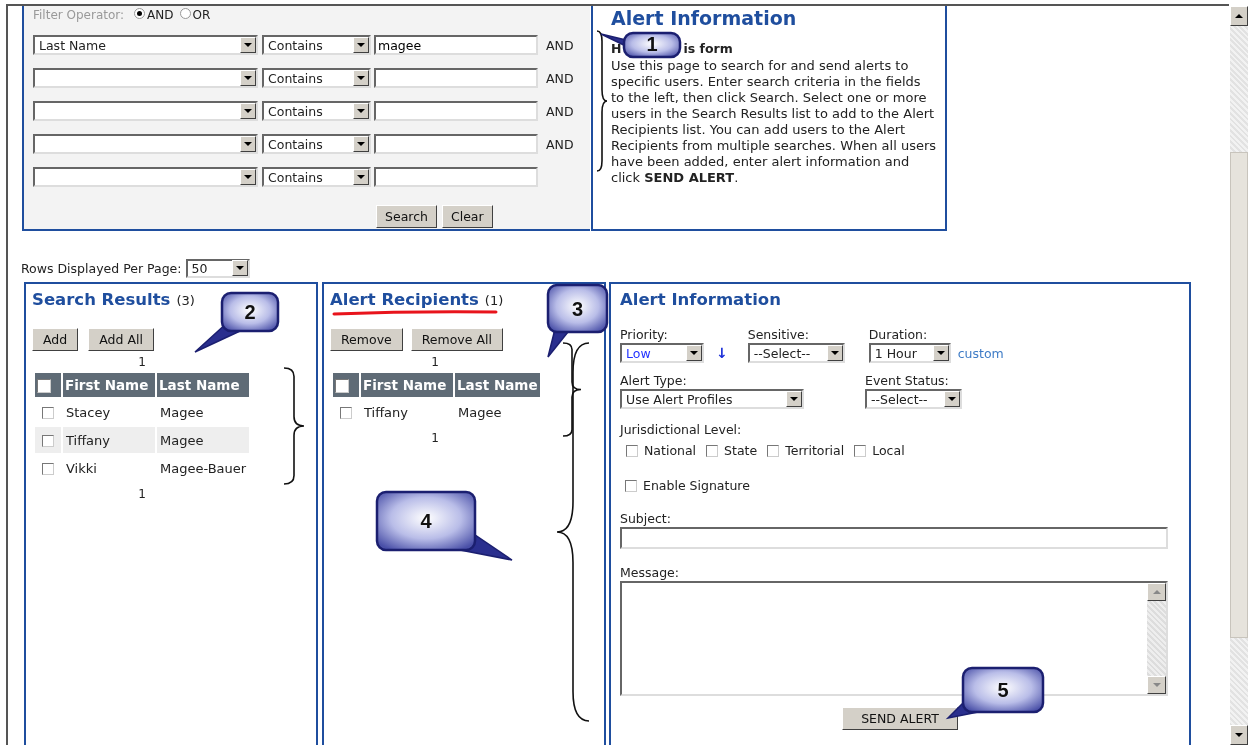 The width and height of the screenshot is (1250, 745). What do you see at coordinates (406, 216) in the screenshot?
I see `filter-button: Search` at bounding box center [406, 216].